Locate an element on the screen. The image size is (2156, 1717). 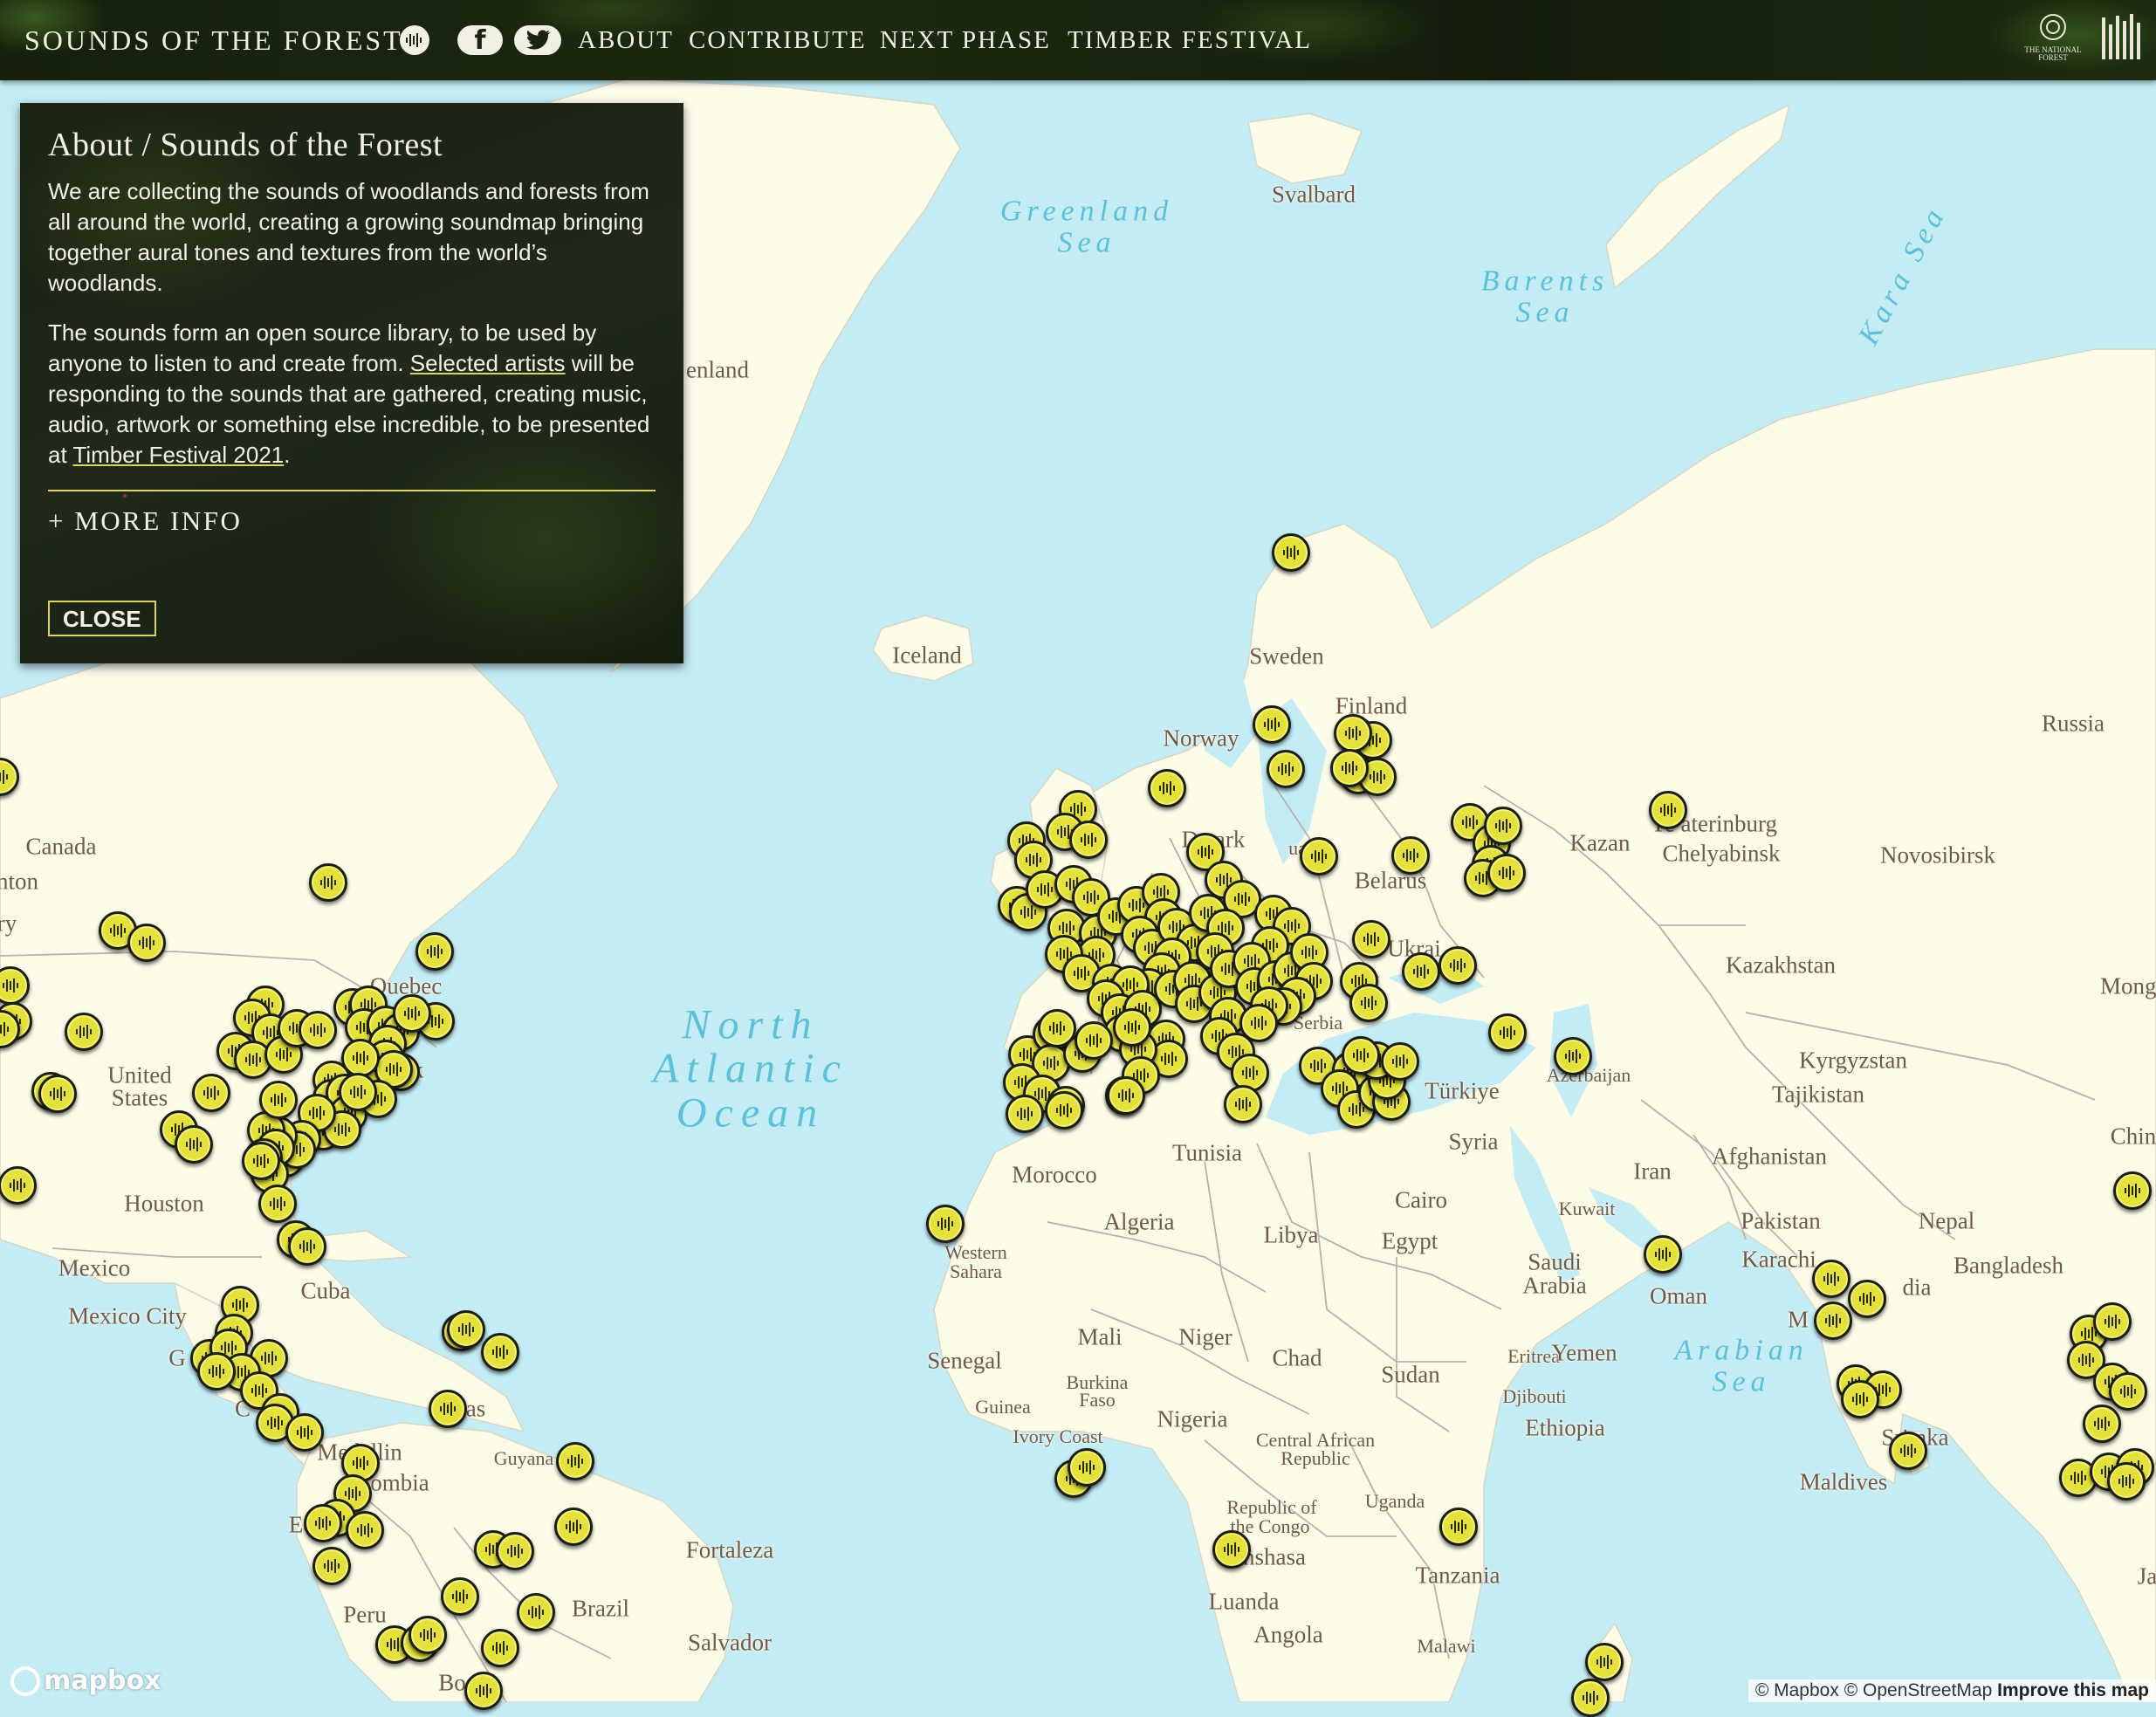
facebook-icon: f is located at coordinates (480, 40).